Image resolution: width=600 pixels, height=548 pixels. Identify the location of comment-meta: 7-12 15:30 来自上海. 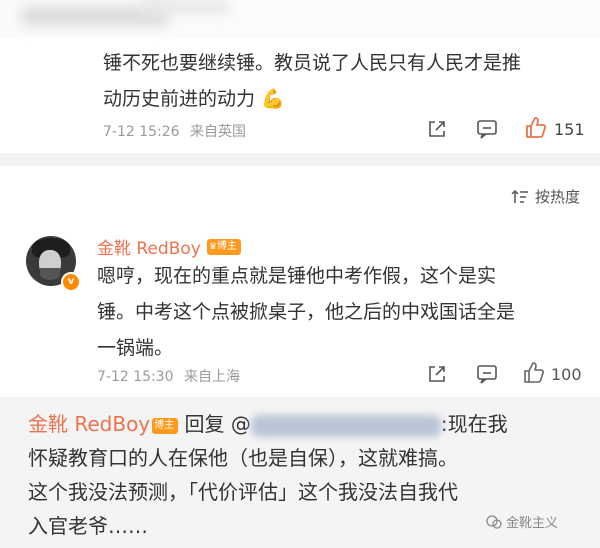
(168, 376).